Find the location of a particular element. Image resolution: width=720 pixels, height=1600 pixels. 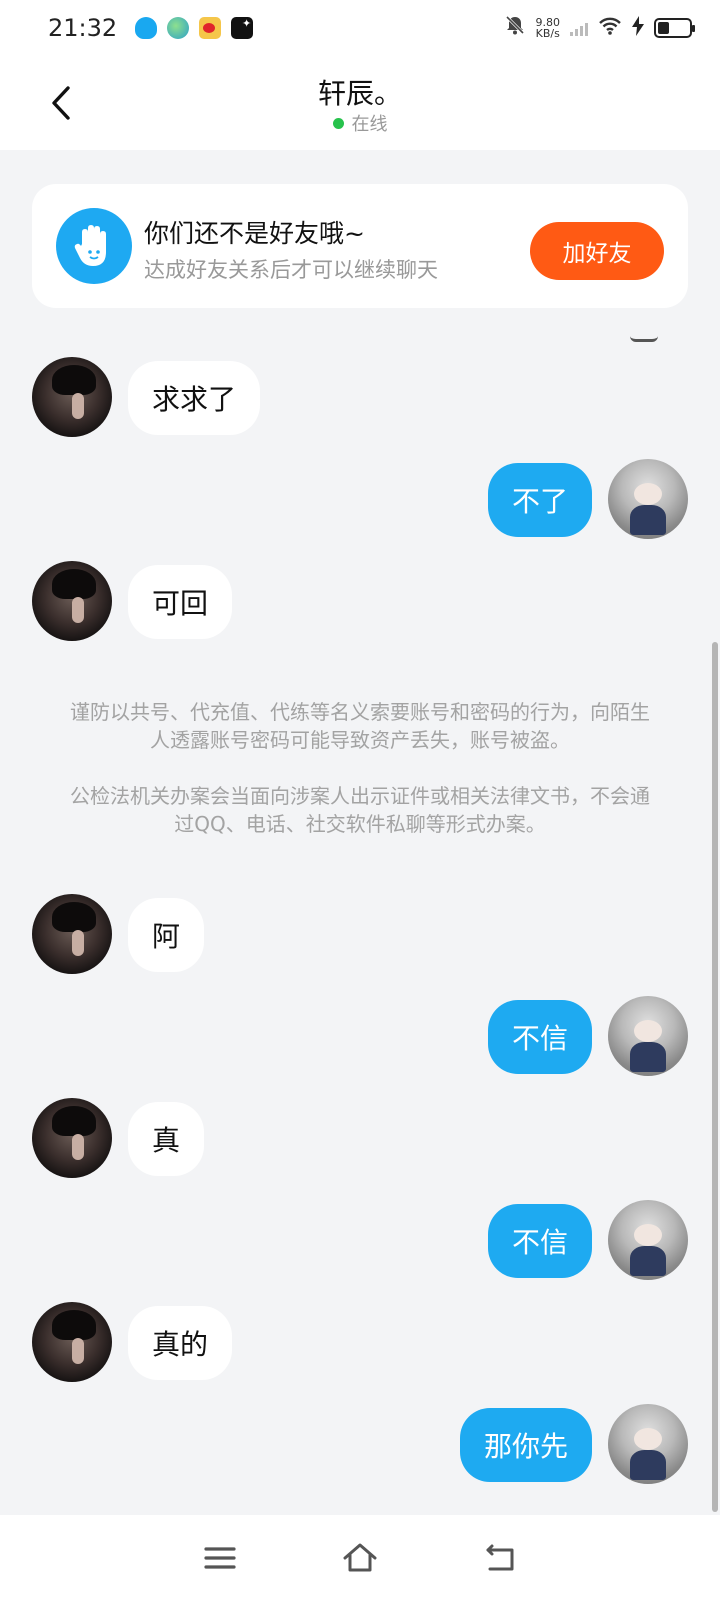

chat-header: 轩辰。 在线 is located at coordinates (360, 103).